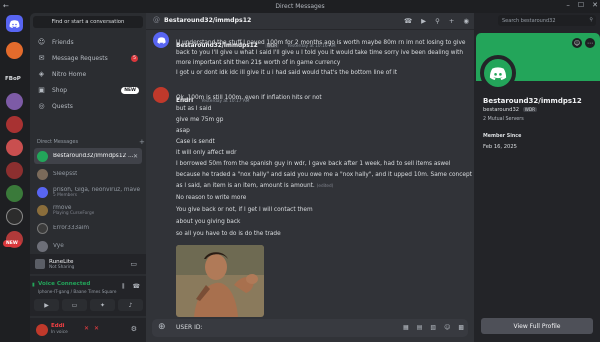  Describe the element at coordinates (406, 327) in the screenshot. I see `gift-icon: ▦` at that location.